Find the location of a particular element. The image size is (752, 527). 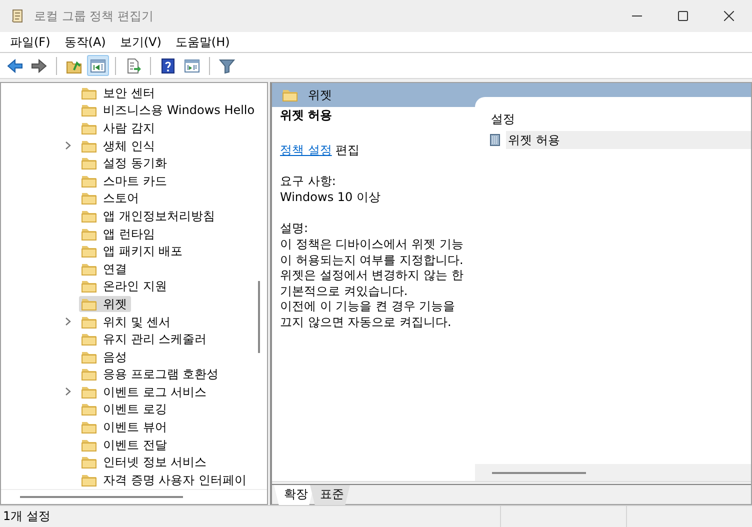

horizontal-scrollbar is located at coordinates (613, 472).